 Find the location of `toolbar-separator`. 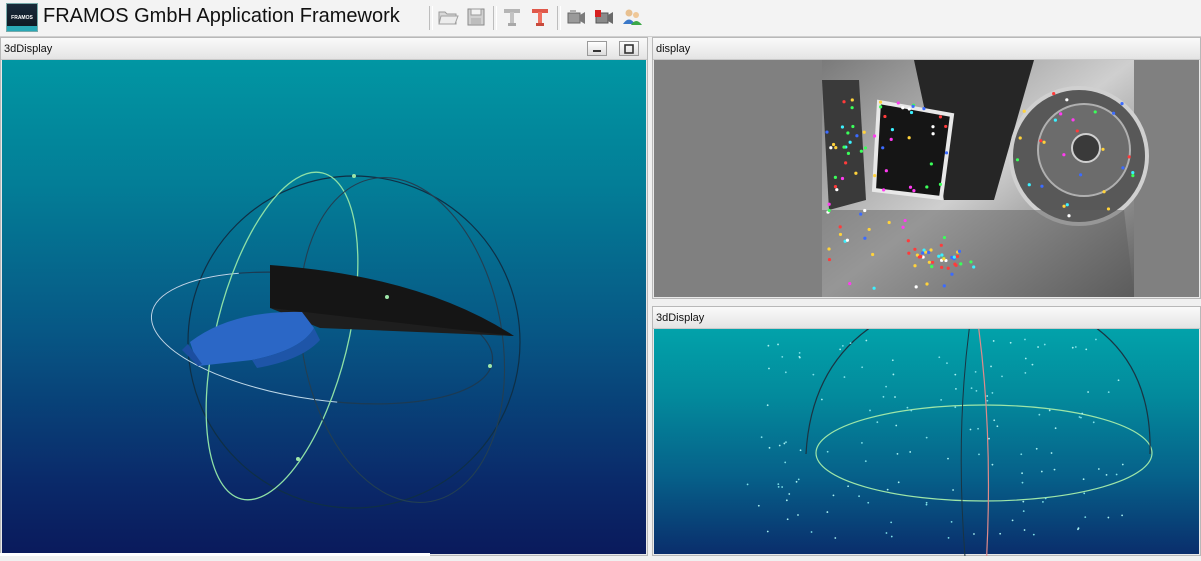

toolbar-separator is located at coordinates (431, 18).